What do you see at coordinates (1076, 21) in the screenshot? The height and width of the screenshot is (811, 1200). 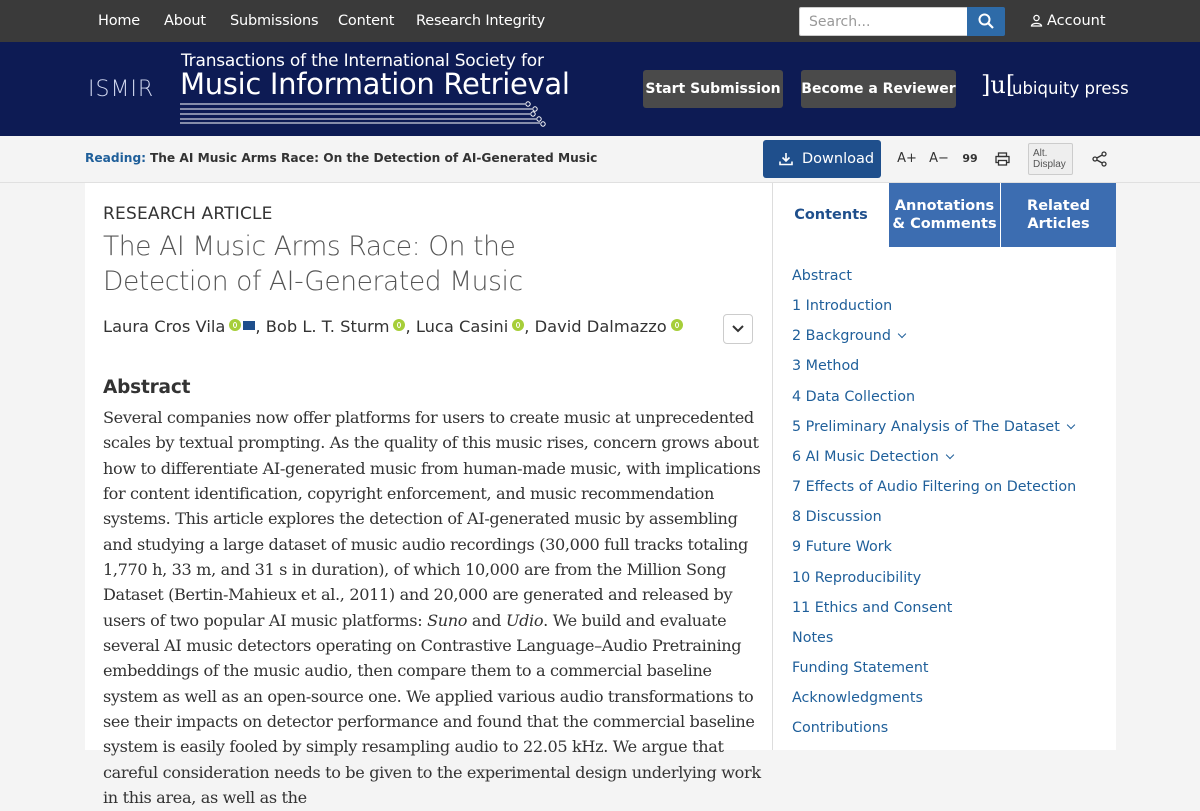 I see `account-label: Account` at bounding box center [1076, 21].